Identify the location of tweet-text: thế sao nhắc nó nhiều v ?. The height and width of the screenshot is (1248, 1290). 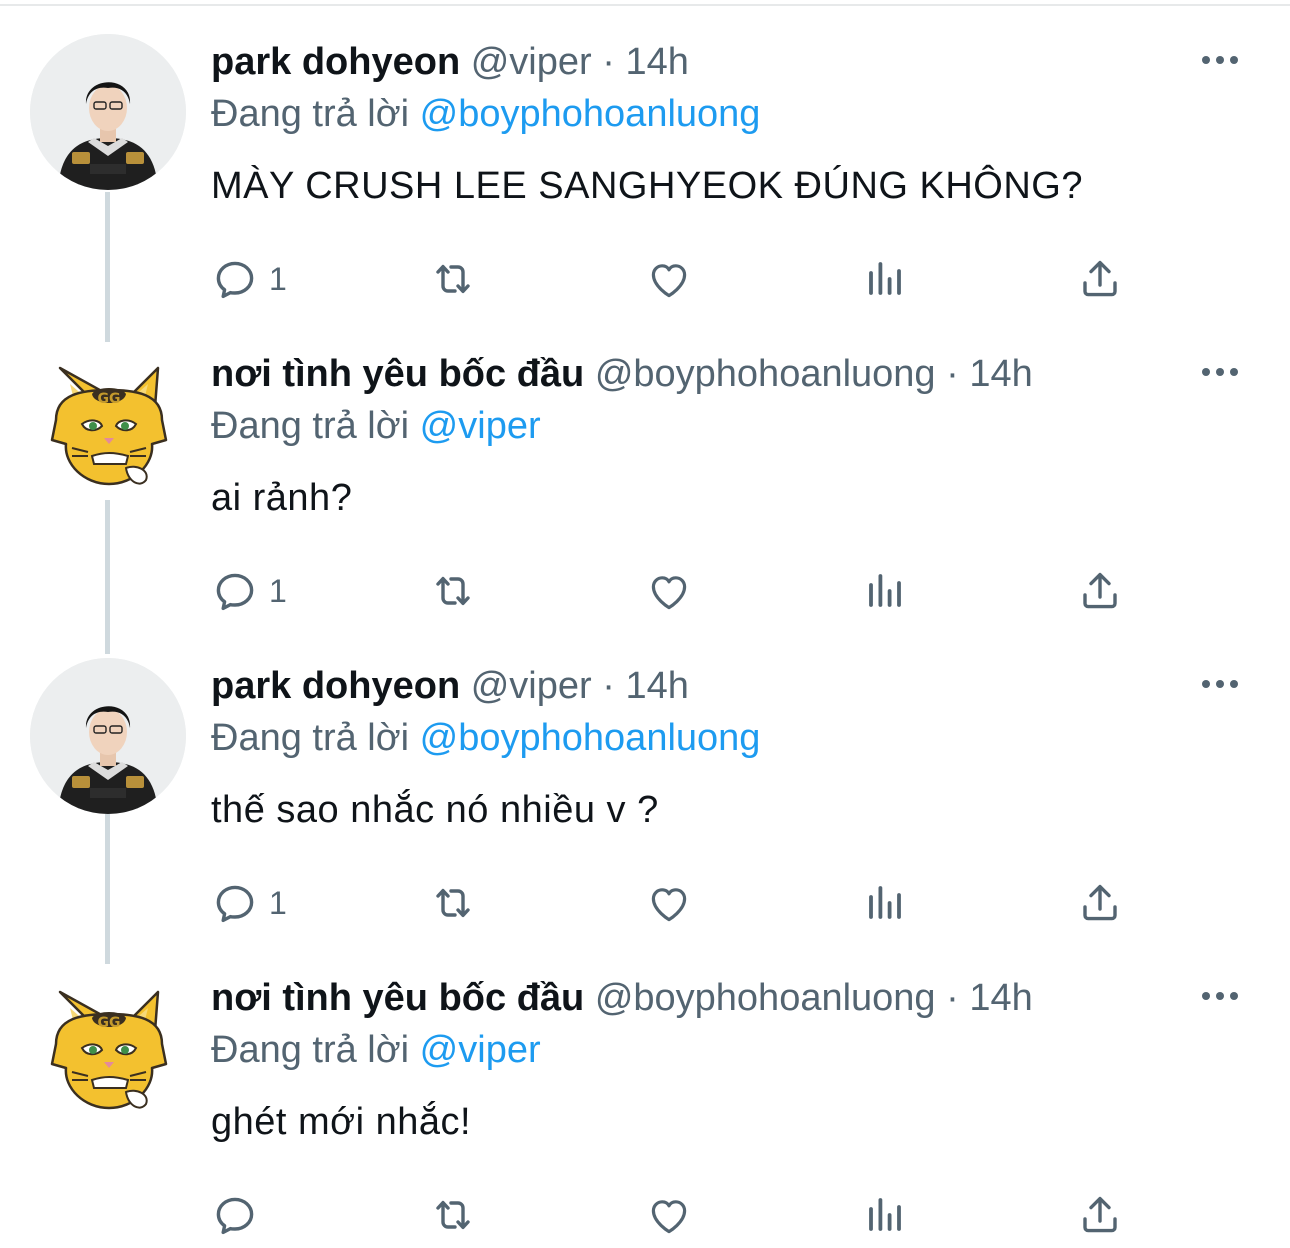
(435, 810).